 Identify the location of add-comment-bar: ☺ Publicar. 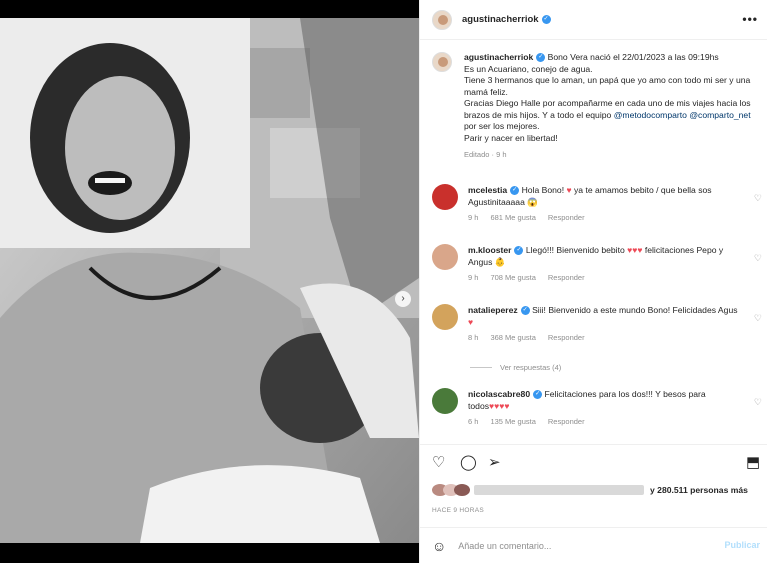
(593, 545).